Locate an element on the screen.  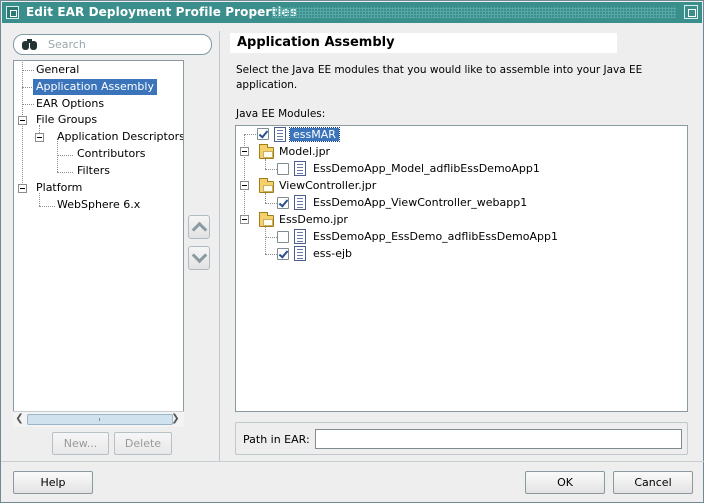
title-bar-grip is located at coordinates (474, 12).